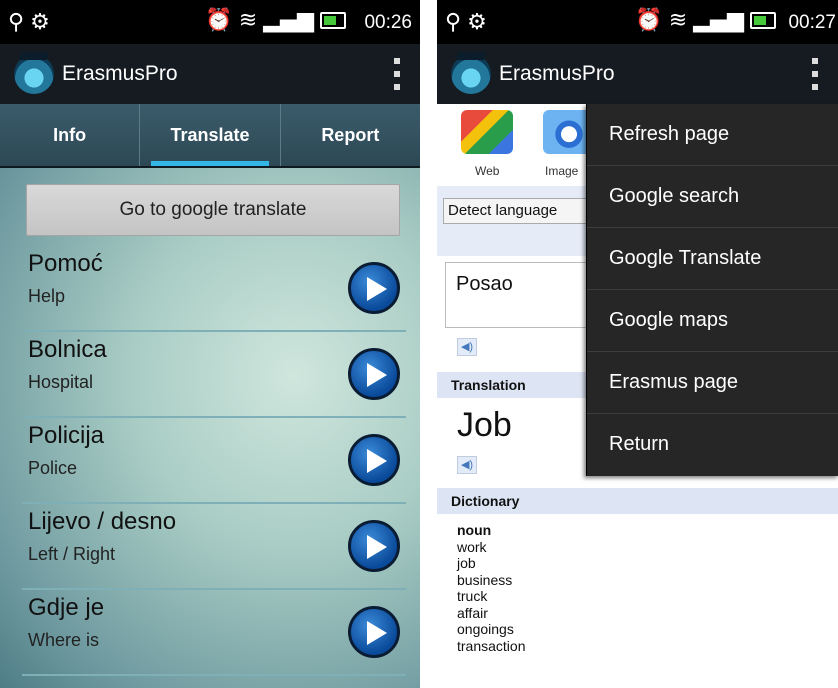 This screenshot has width=838, height=688. What do you see at coordinates (66, 435) in the screenshot?
I see `phrase-word: Policija` at bounding box center [66, 435].